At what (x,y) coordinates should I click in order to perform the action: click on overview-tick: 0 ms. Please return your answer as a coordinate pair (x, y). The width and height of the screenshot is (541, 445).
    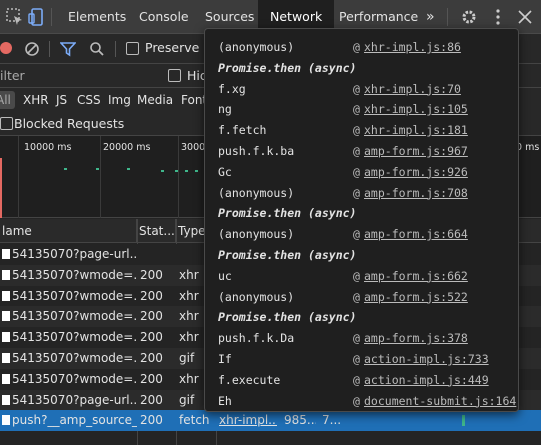
    Looking at the image, I should click on (528, 147).